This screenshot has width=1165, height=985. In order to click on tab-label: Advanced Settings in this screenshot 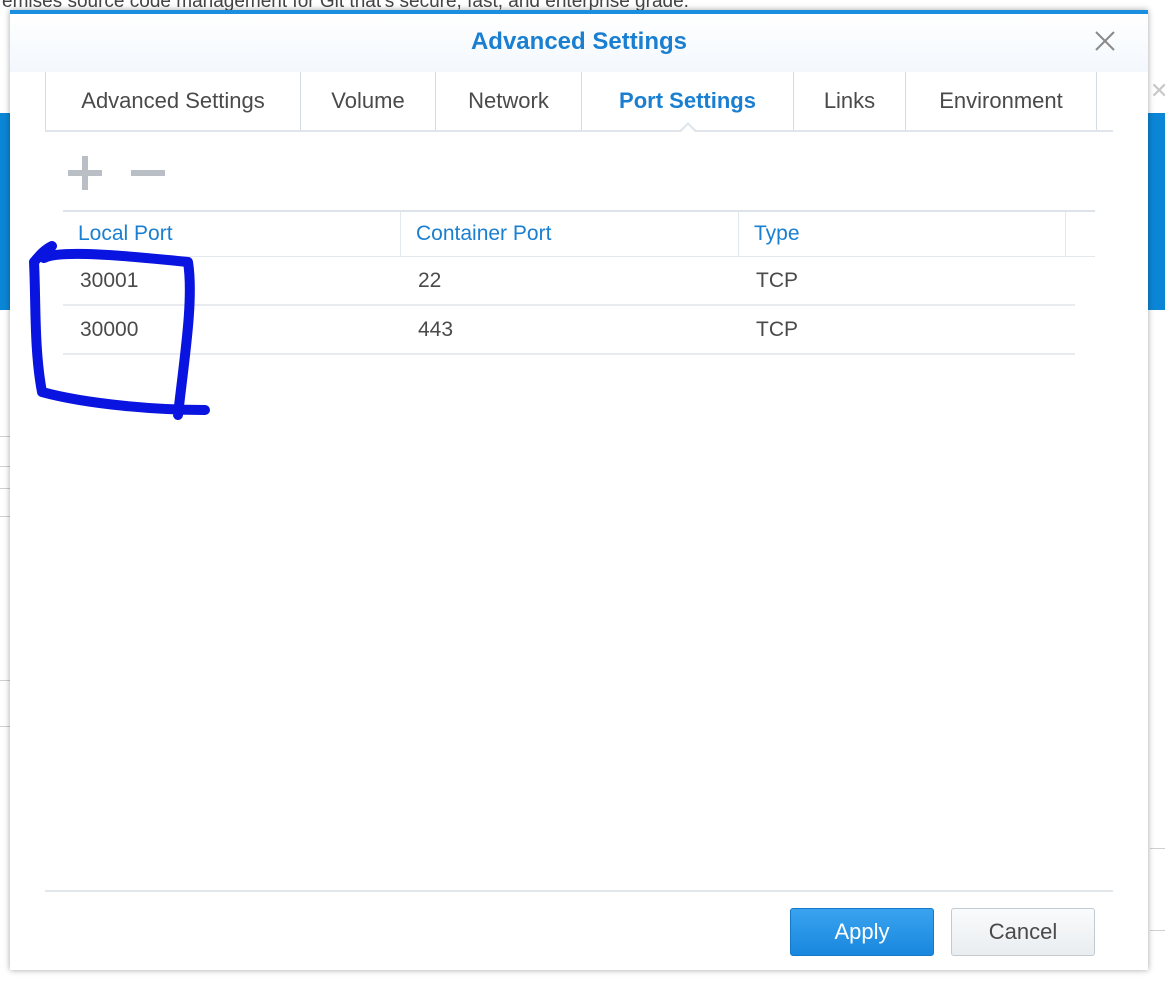, I will do `click(173, 100)`.